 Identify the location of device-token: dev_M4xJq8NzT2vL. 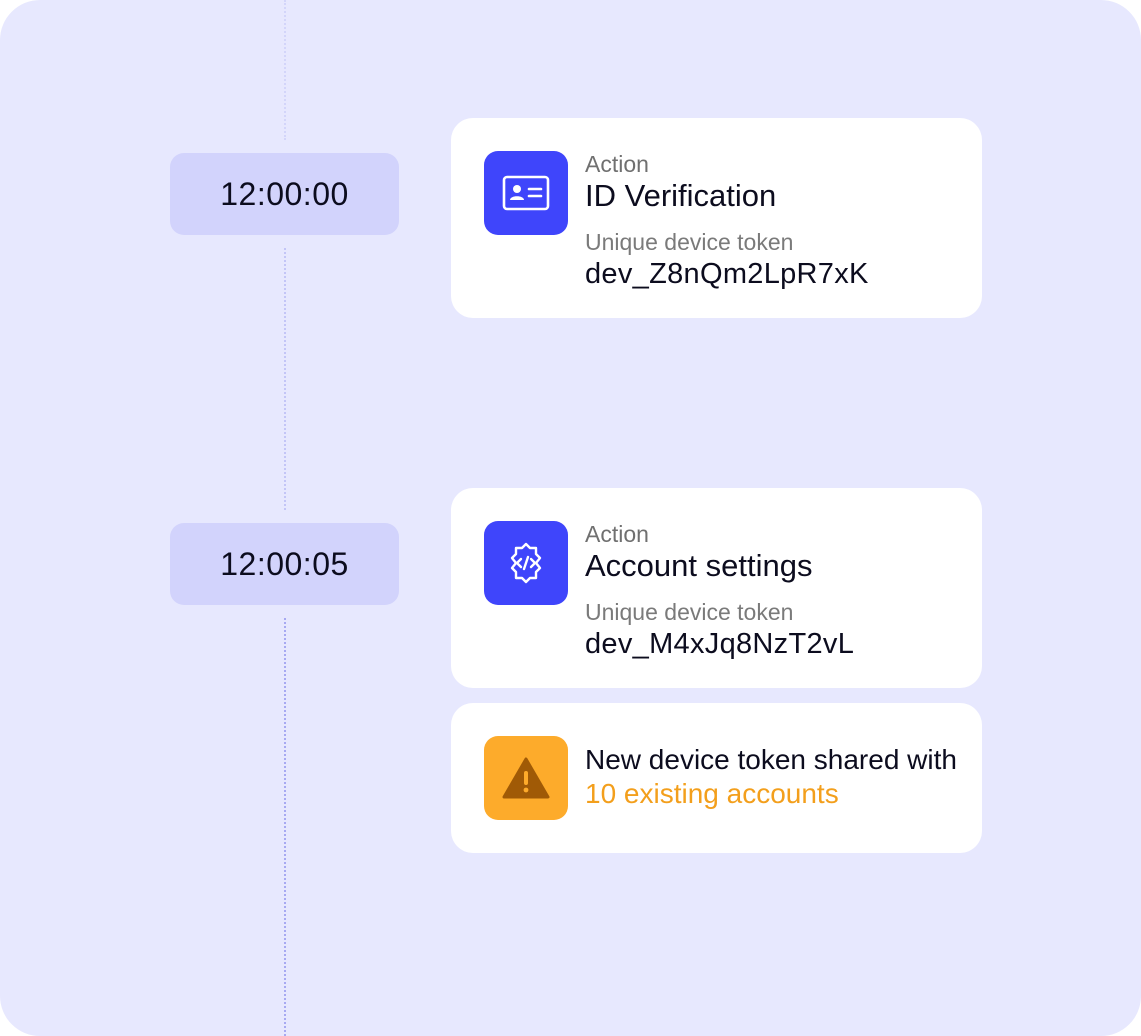
(720, 644).